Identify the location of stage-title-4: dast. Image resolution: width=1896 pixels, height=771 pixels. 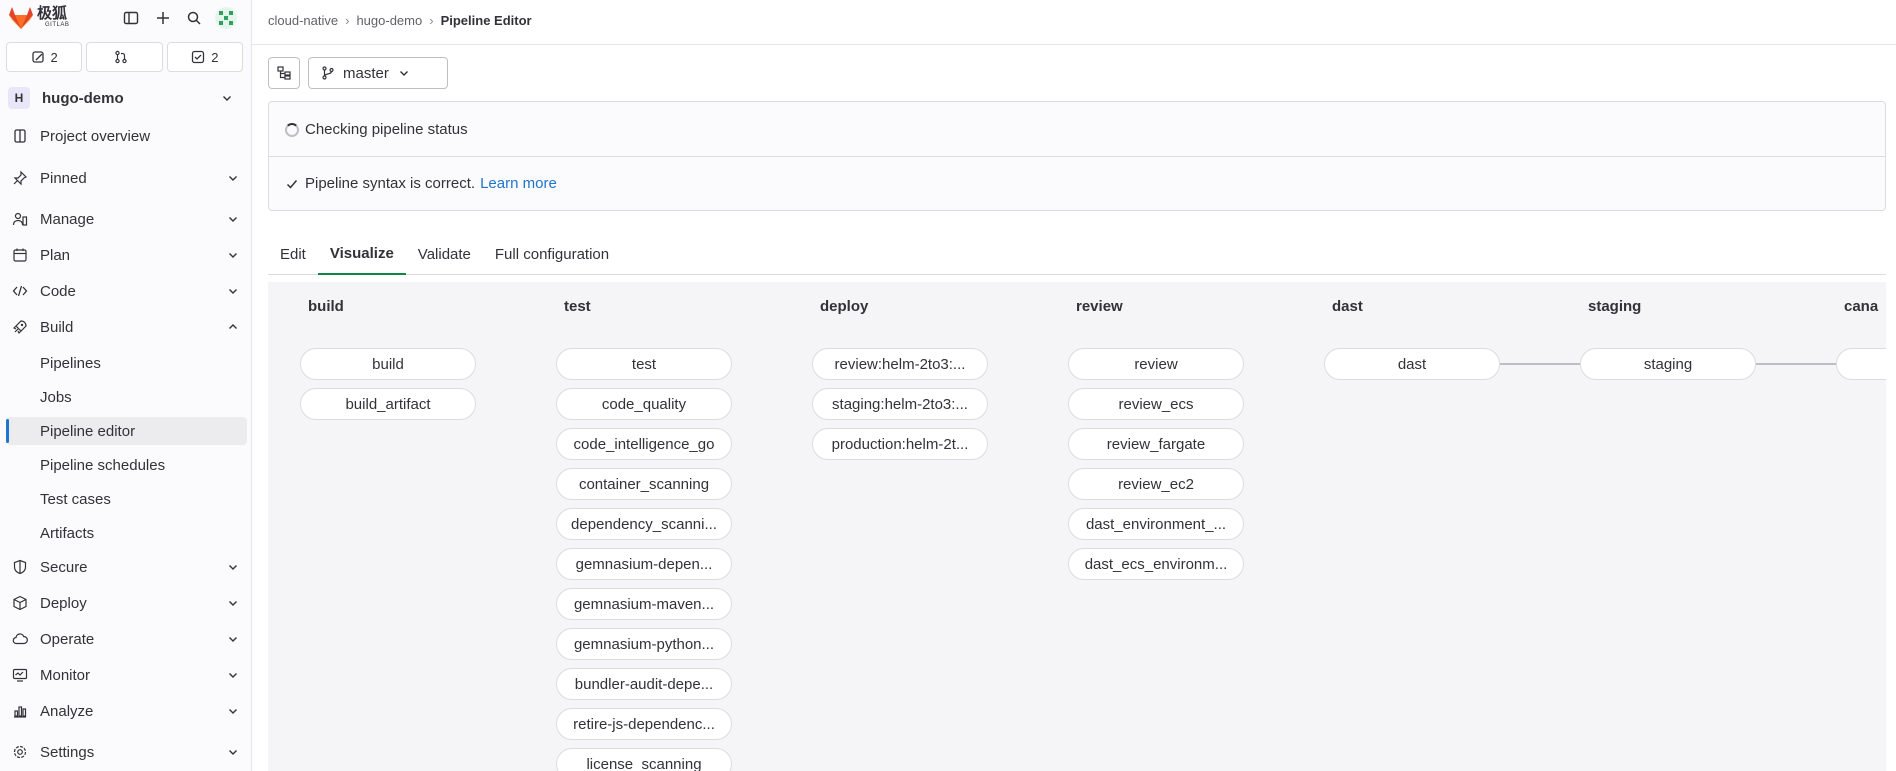
(1347, 306).